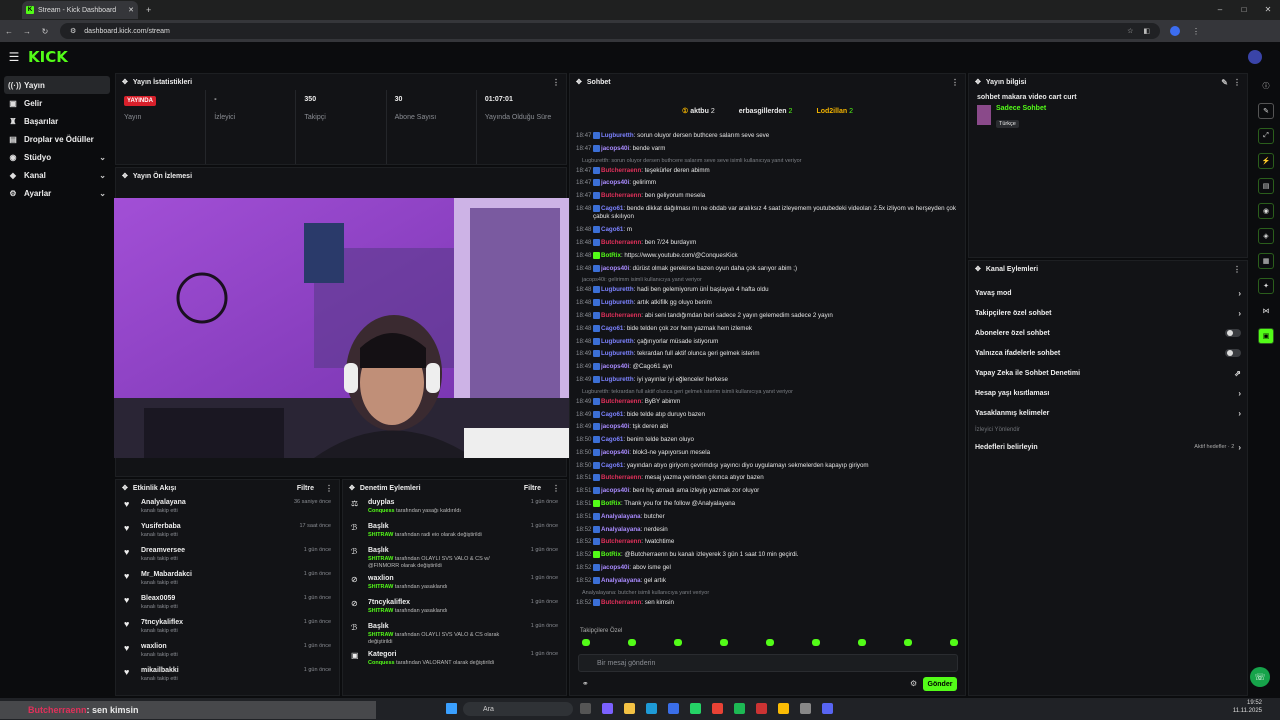 The image size is (1280, 720). Describe the element at coordinates (57, 157) in the screenshot. I see `sidebar-item-studio: ◉ Stüdyo ⌄` at that location.